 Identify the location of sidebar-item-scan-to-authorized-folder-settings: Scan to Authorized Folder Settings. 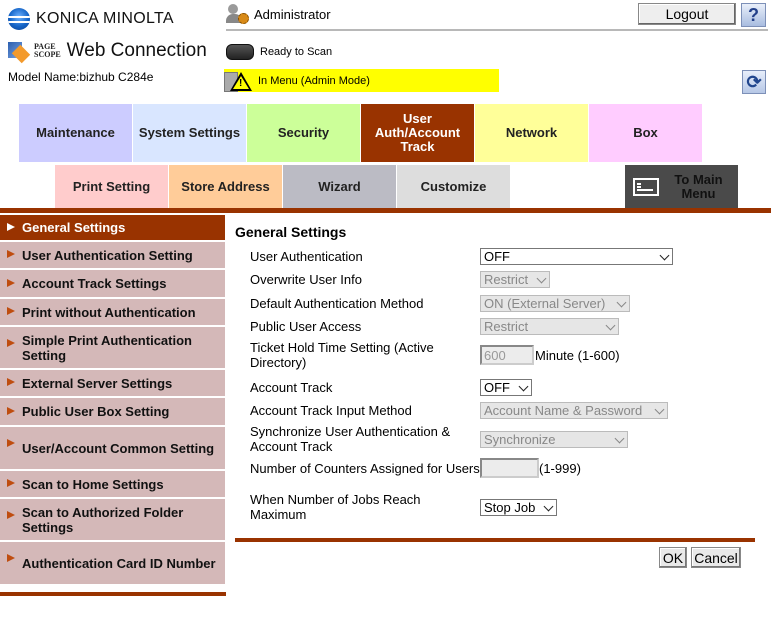
(112, 520).